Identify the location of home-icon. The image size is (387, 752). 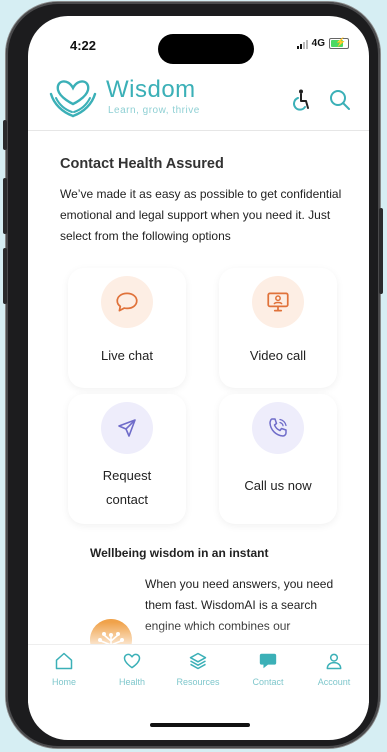
(64, 661).